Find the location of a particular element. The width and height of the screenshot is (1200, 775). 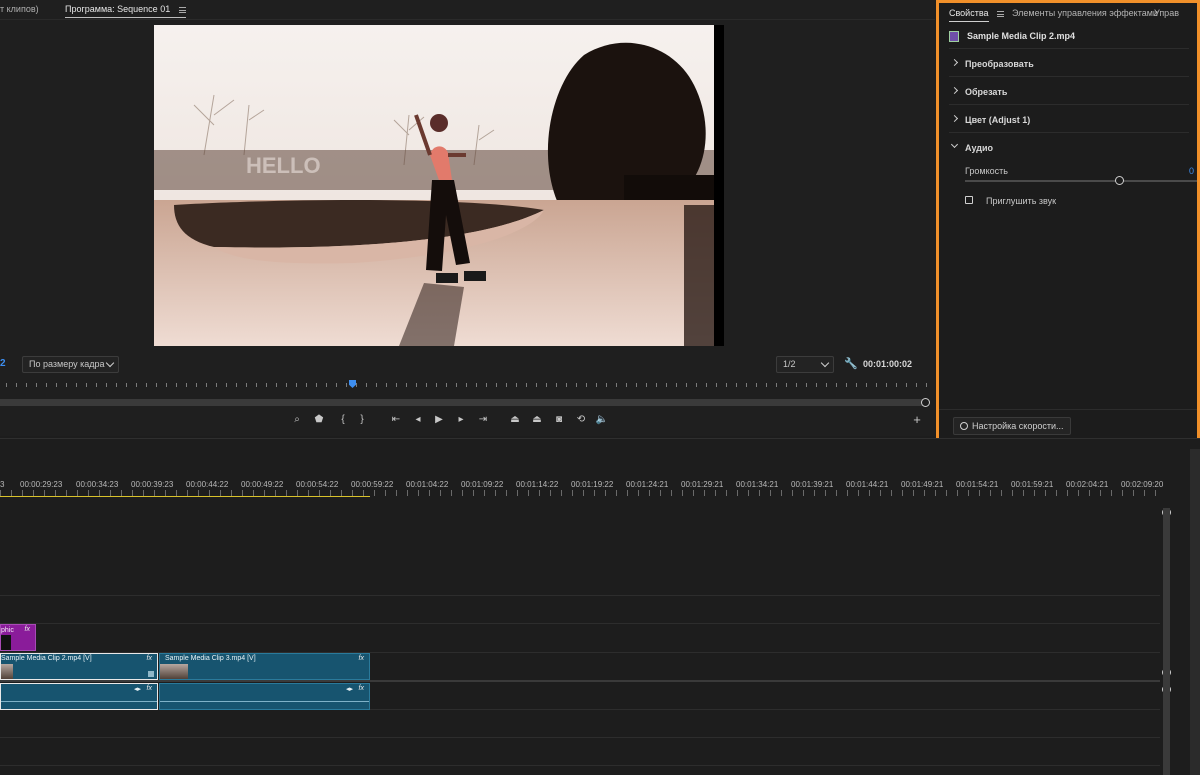

timecode-label: 00:01:09:22 is located at coordinates (482, 484).